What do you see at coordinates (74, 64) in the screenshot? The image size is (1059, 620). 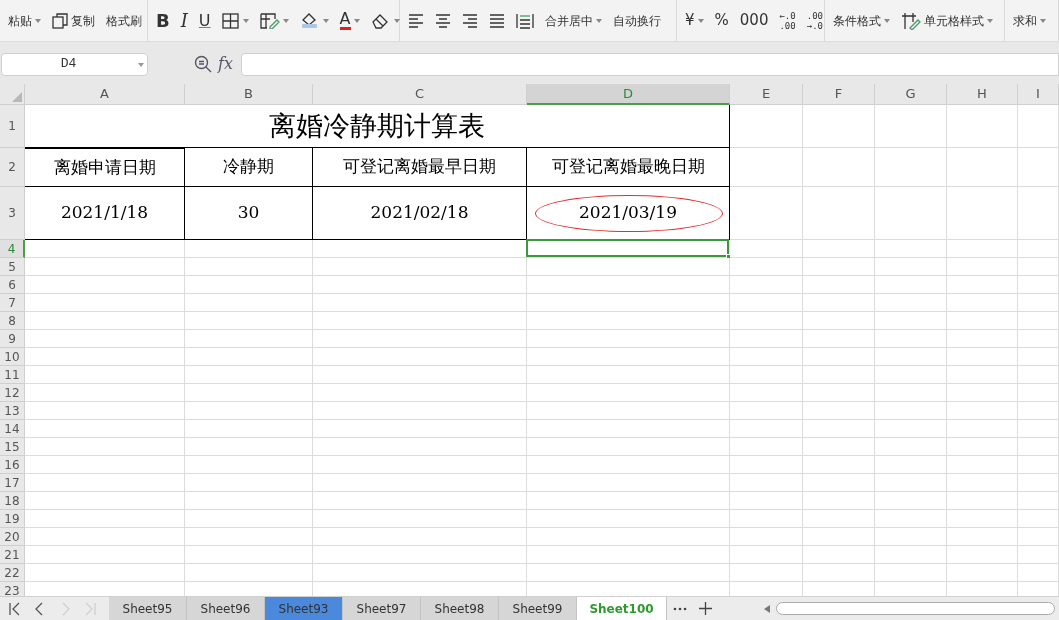 I see `name-box: D4` at bounding box center [74, 64].